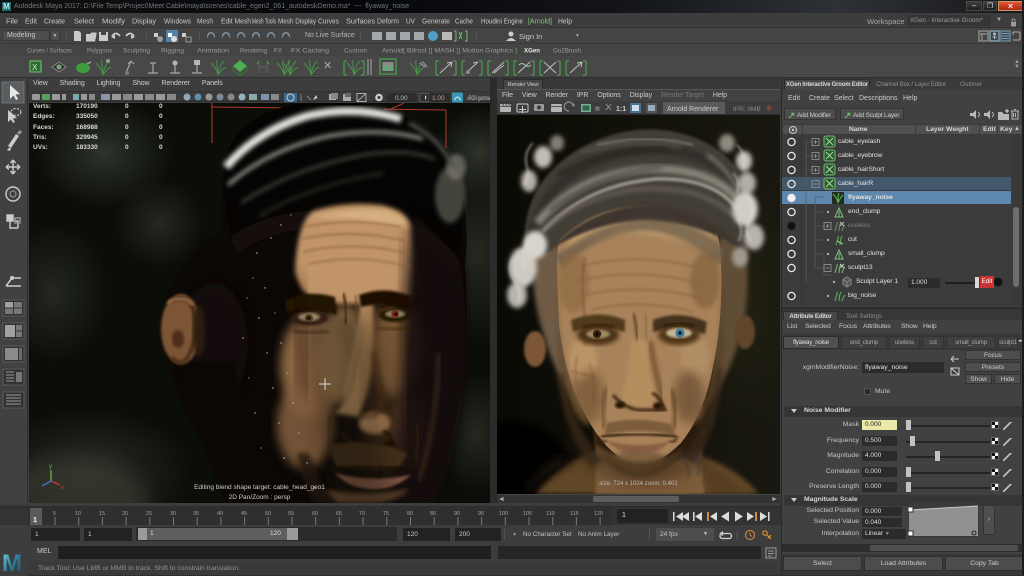 This screenshot has height=576, width=1024. Describe the element at coordinates (328, 21) in the screenshot. I see `svg-text: Curves` at that location.